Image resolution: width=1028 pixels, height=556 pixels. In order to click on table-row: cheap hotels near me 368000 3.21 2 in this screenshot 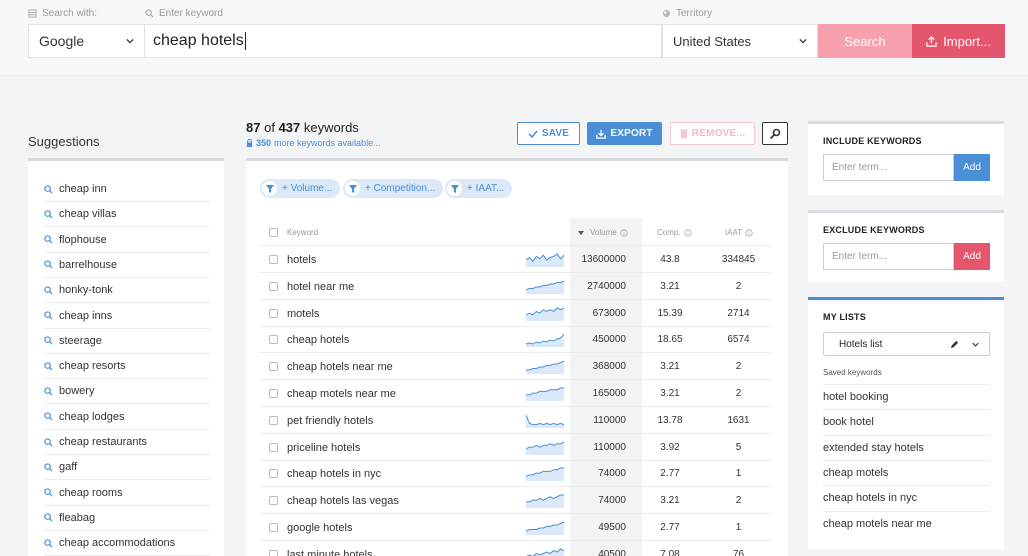, I will do `click(515, 367)`.